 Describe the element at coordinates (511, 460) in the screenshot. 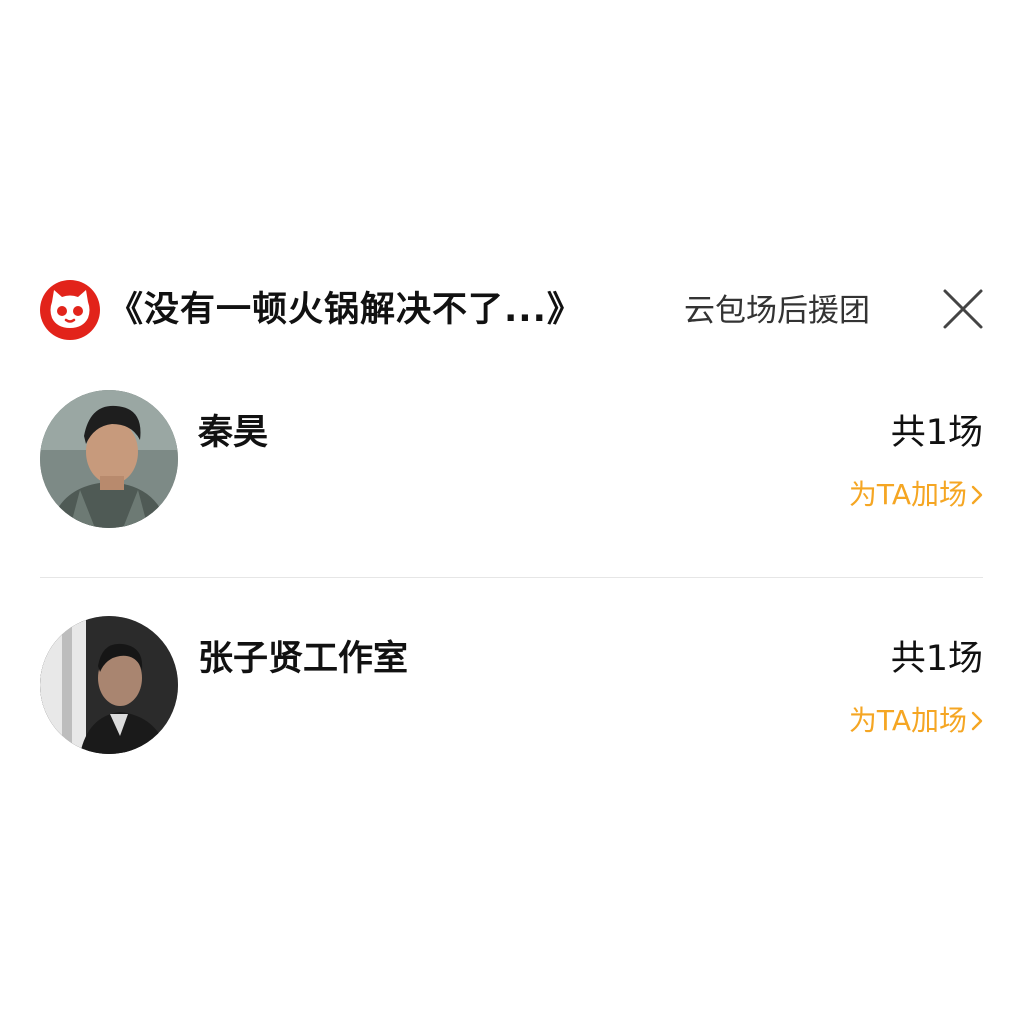

I see `list-item: 秦昊 共1场 为TA加场` at that location.